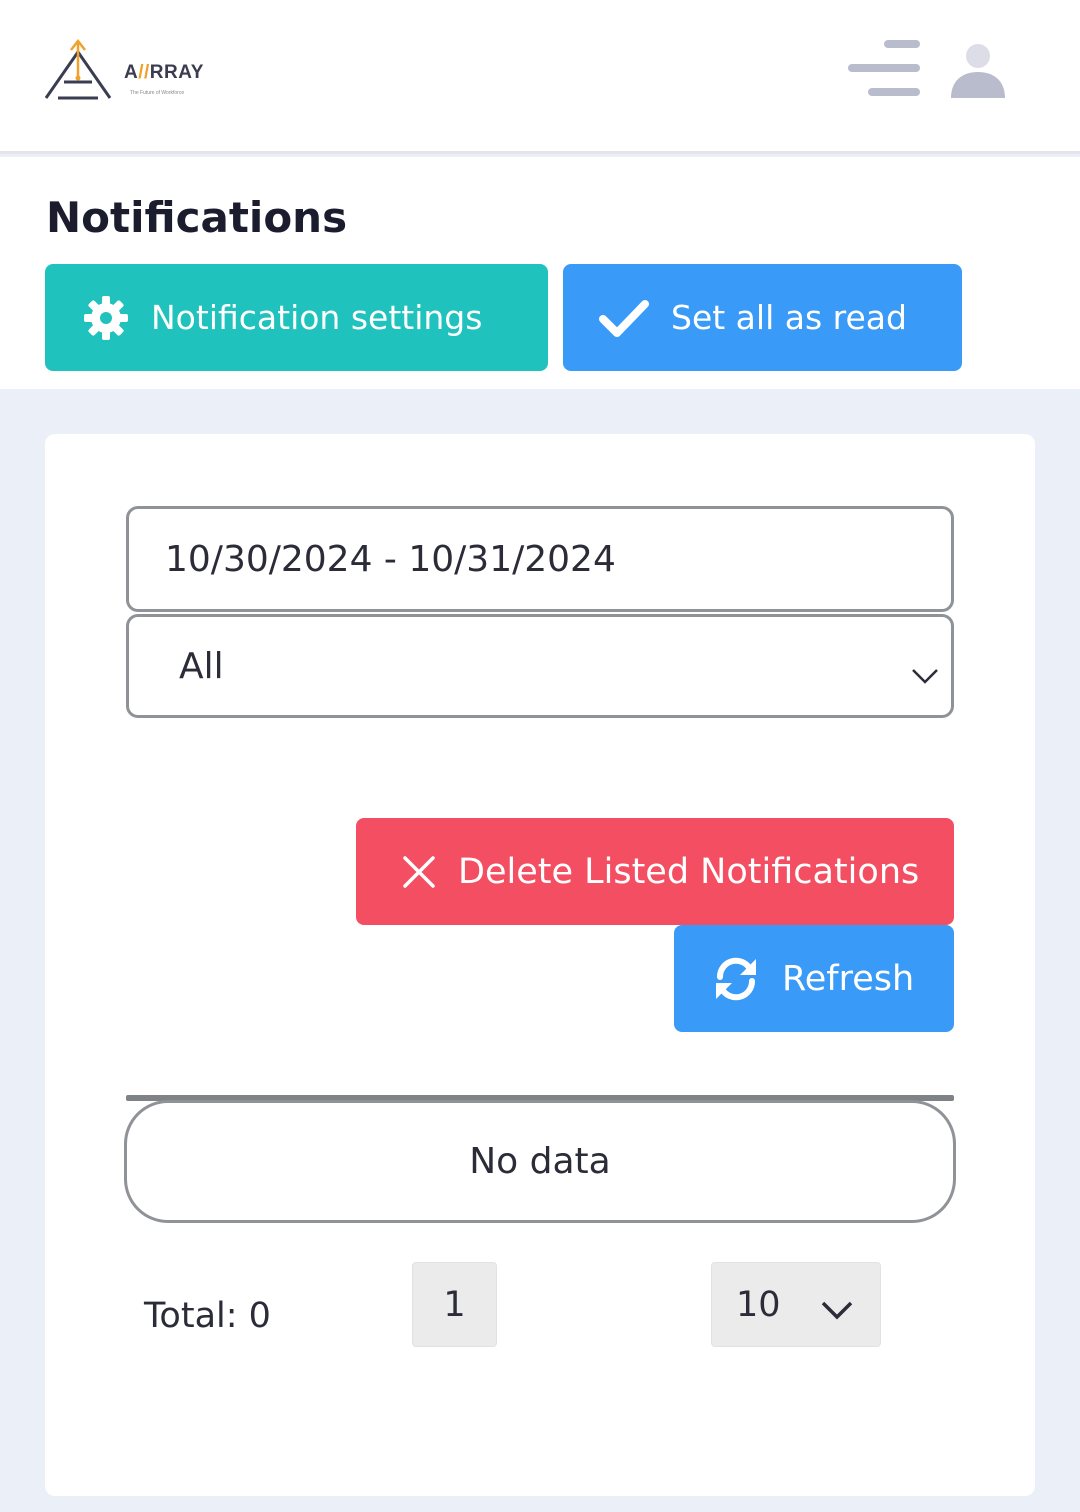 The height and width of the screenshot is (1512, 1080). What do you see at coordinates (624, 318) in the screenshot?
I see `check-icon` at bounding box center [624, 318].